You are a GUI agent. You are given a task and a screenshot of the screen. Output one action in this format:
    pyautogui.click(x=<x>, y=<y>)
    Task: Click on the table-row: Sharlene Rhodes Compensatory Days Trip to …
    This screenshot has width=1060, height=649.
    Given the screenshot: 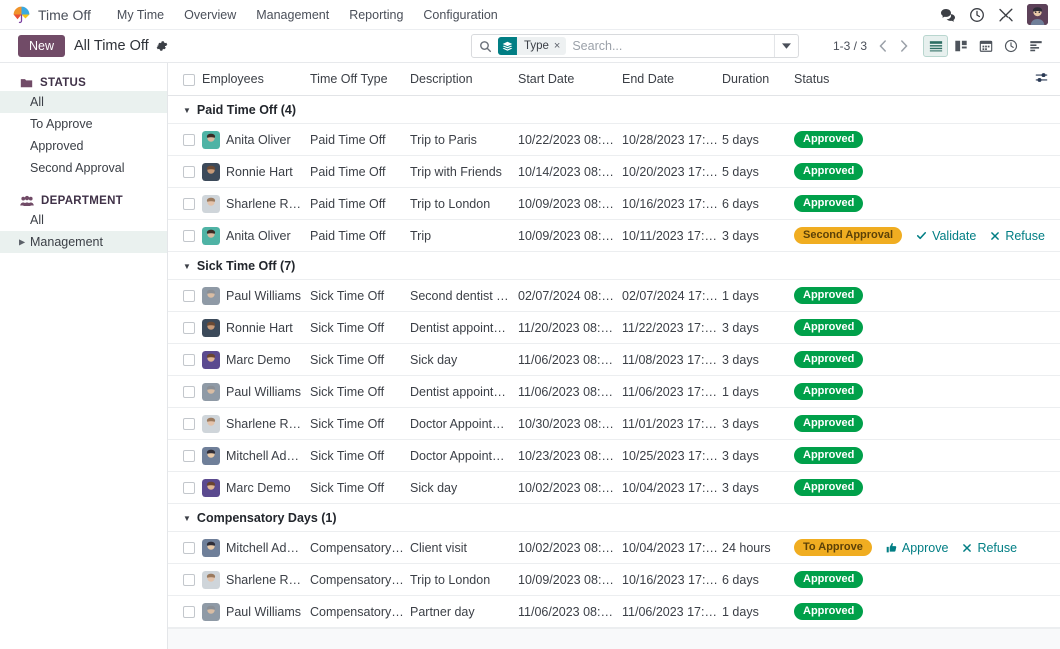 What is the action you would take?
    pyautogui.click(x=614, y=580)
    